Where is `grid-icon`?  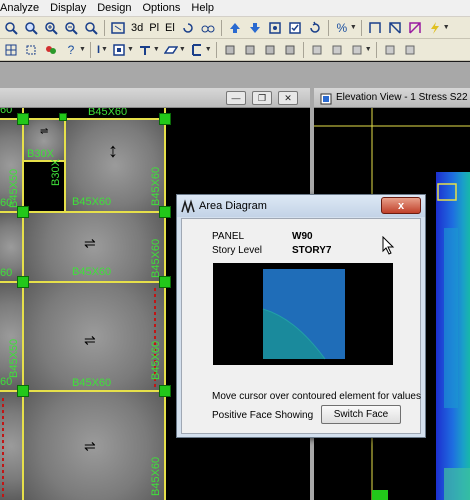
grid-icon is located at coordinates (11, 50).